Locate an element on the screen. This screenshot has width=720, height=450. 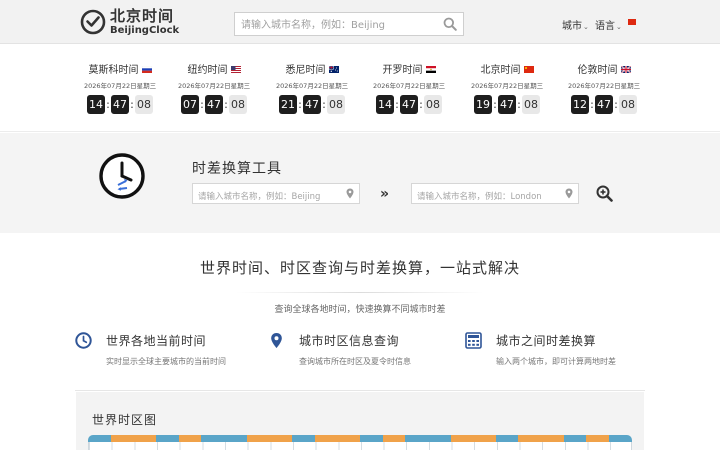
clock-time: 21:47:08 is located at coordinates (312, 104).